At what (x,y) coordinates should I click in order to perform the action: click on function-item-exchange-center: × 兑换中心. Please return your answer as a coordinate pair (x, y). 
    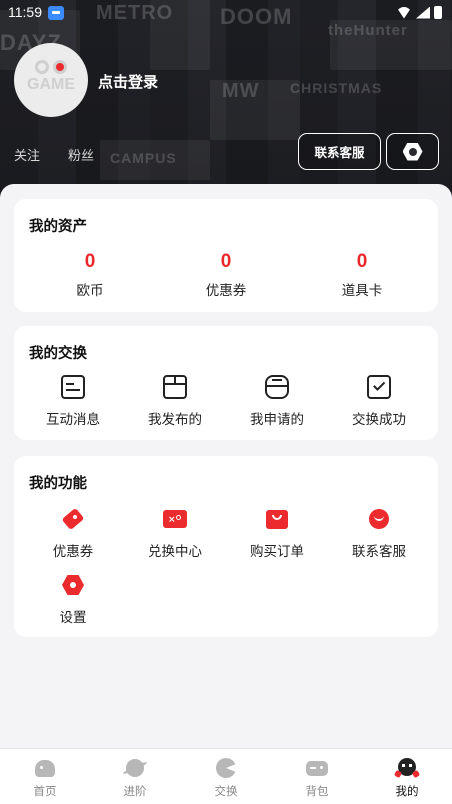
    Looking at the image, I should click on (175, 533).